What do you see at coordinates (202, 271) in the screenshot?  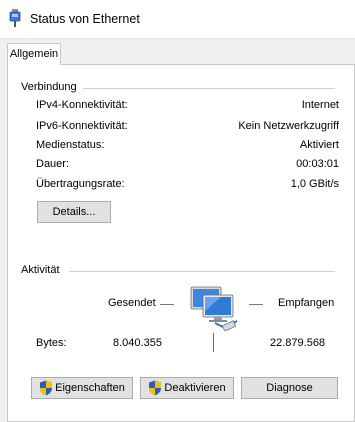 I see `activity-divider` at bounding box center [202, 271].